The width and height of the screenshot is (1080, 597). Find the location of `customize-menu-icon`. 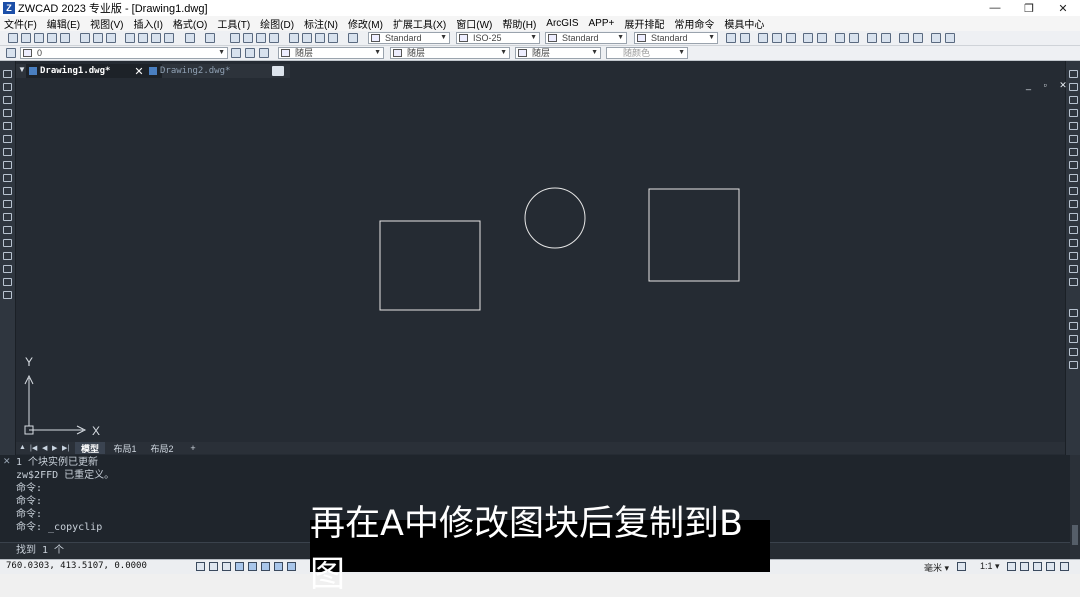

customize-menu-icon is located at coordinates (1064, 566).